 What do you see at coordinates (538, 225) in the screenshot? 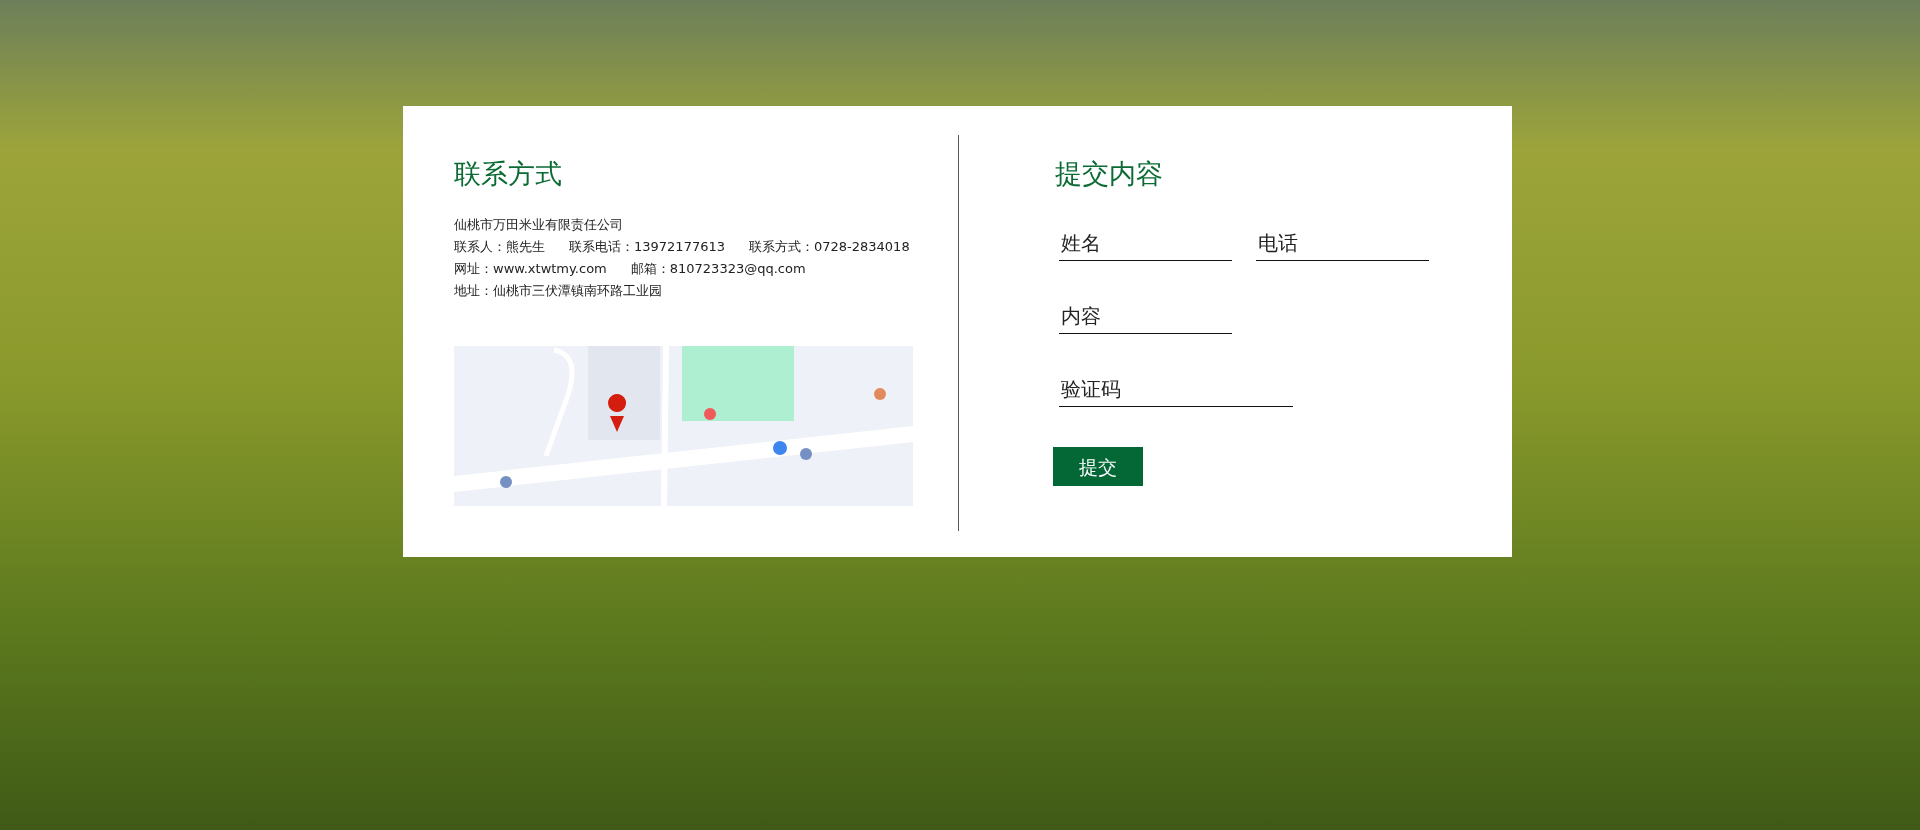
I see `contact-text: 仙桃市万田米业有限责任公司` at bounding box center [538, 225].